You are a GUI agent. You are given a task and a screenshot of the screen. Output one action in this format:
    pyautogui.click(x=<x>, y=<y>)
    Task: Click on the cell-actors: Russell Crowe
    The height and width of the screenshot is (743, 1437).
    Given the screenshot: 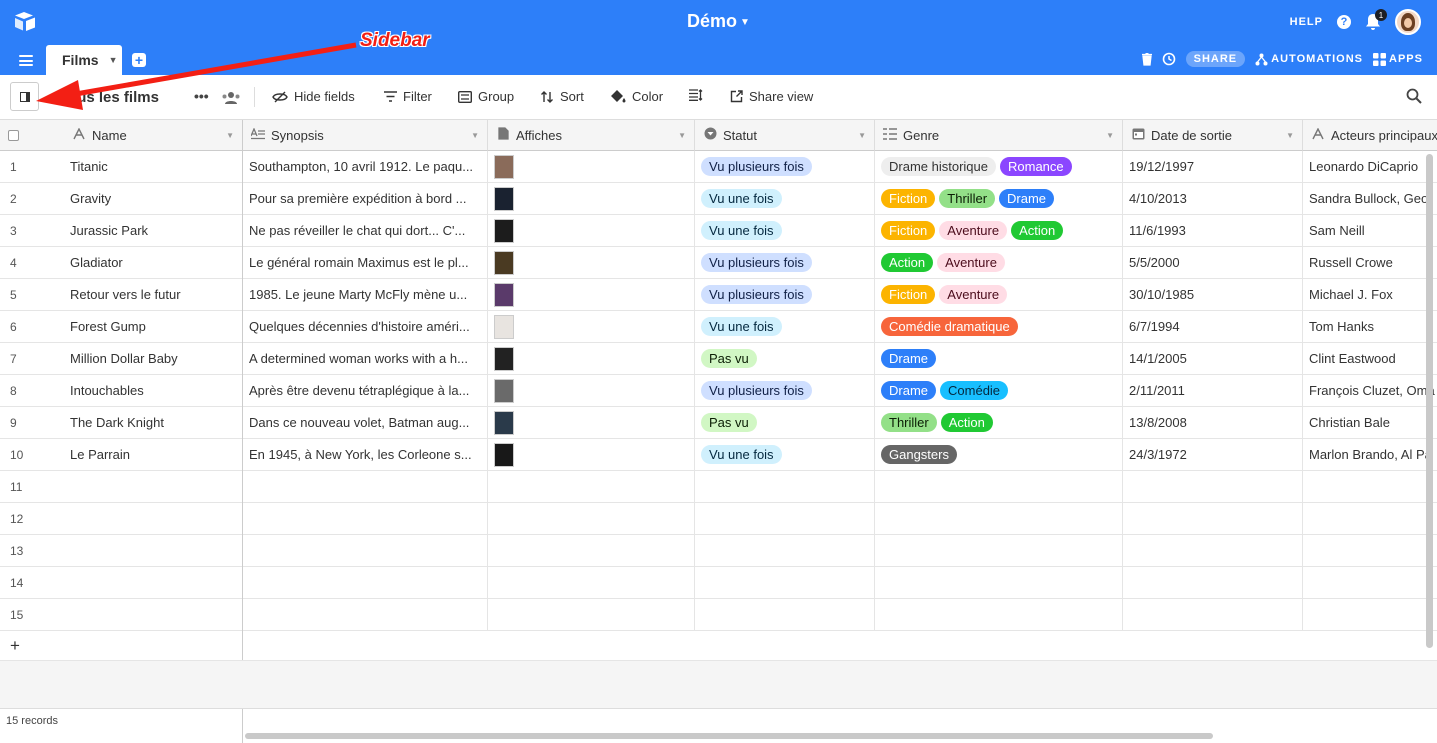 What is the action you would take?
    pyautogui.click(x=1370, y=262)
    